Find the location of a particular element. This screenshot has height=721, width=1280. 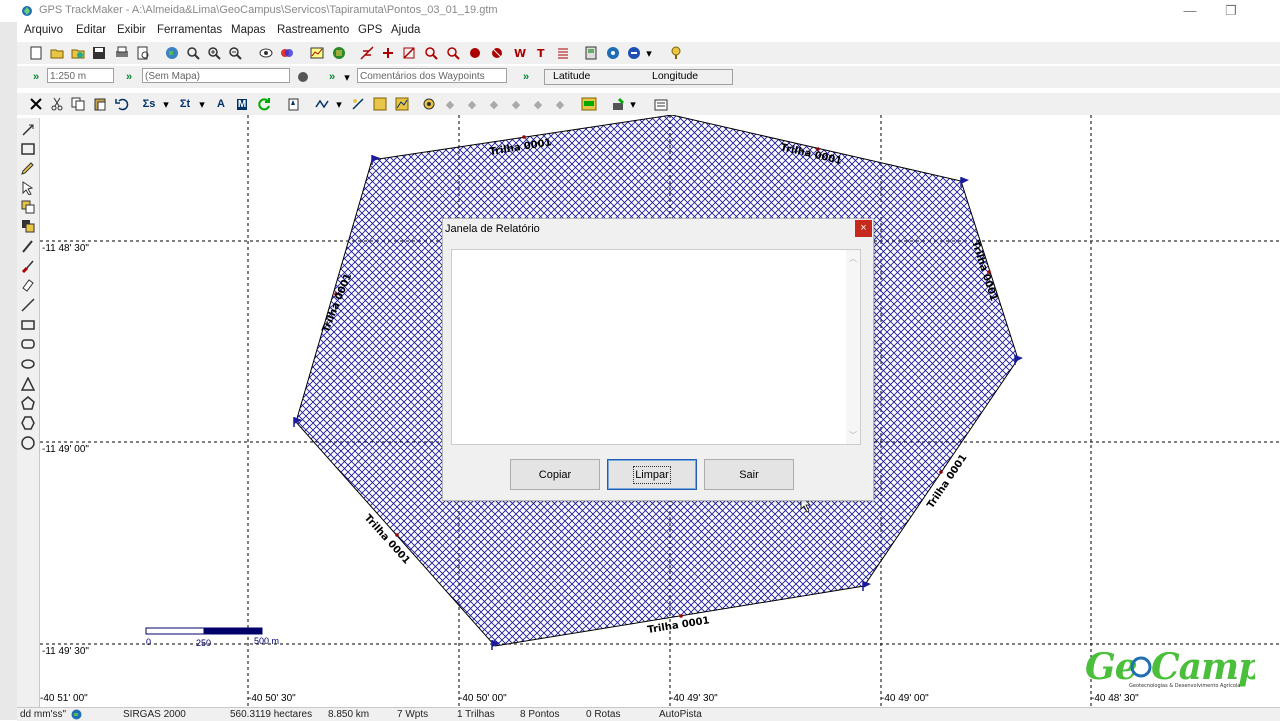

triangle-tool-icon is located at coordinates (28, 384).